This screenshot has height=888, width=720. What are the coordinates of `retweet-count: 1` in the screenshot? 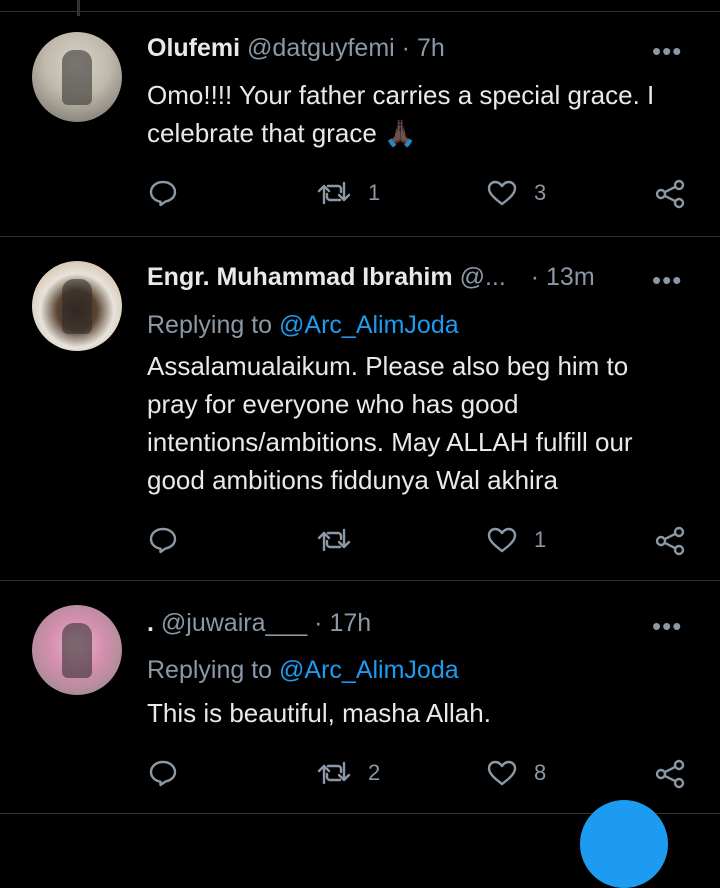 It's located at (374, 192).